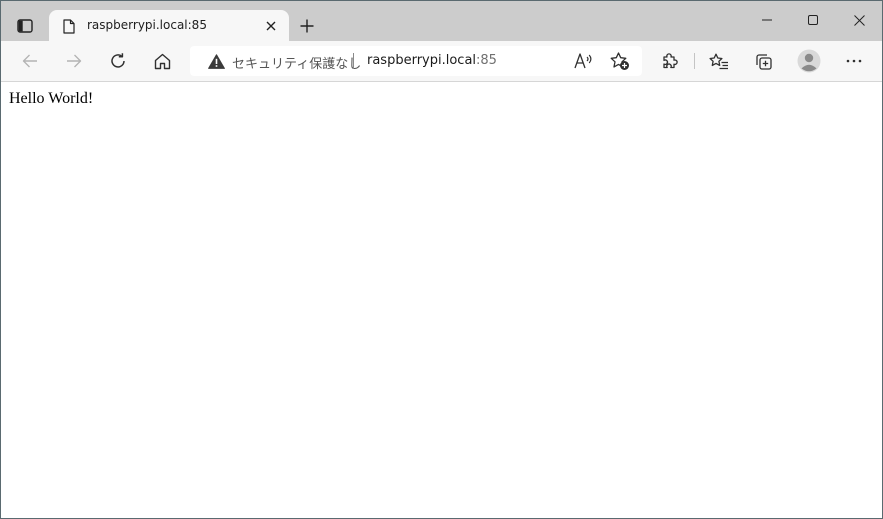 The height and width of the screenshot is (519, 883). I want to click on arrow-left-icon, so click(29, 61).